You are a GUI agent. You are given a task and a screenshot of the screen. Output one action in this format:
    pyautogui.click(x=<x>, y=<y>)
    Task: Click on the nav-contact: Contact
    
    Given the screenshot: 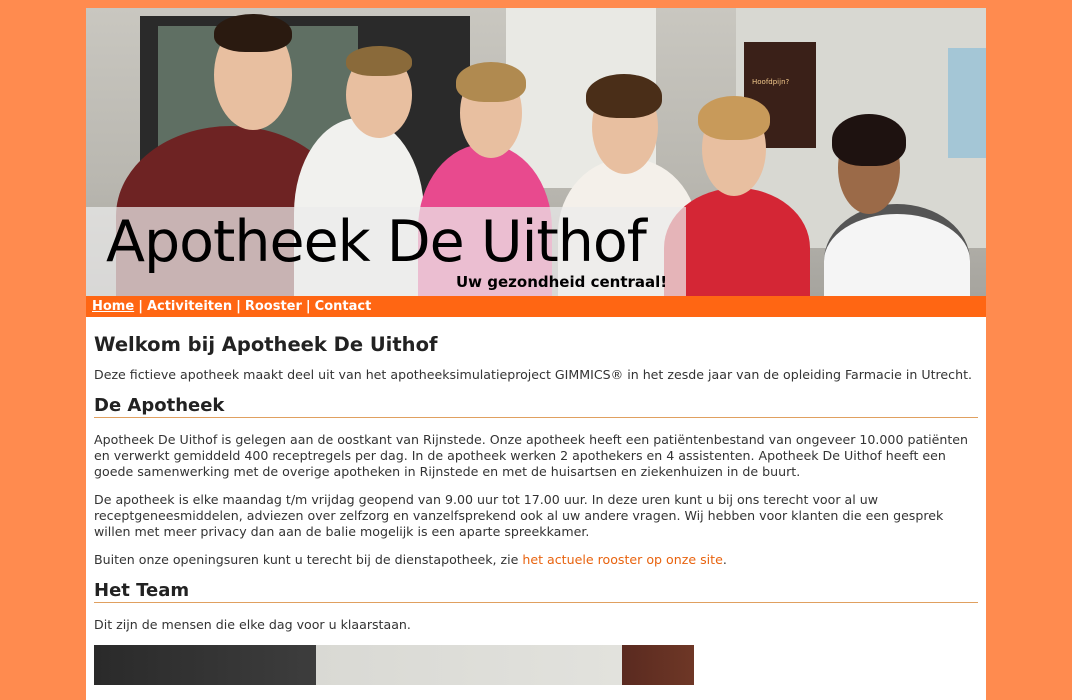 What is the action you would take?
    pyautogui.click(x=343, y=306)
    